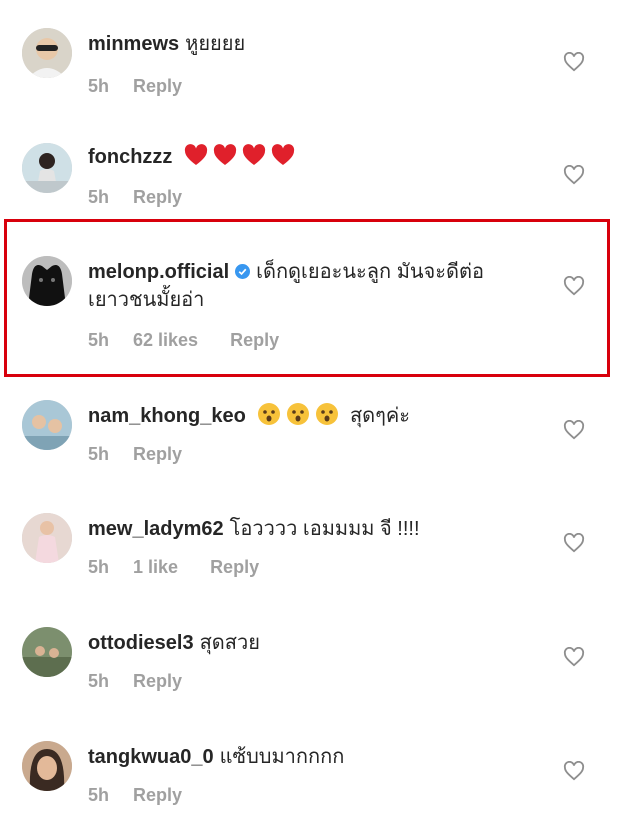 This screenshot has height=814, width=620. What do you see at coordinates (229, 643) in the screenshot?
I see `comment-text: สุดสวย` at bounding box center [229, 643].